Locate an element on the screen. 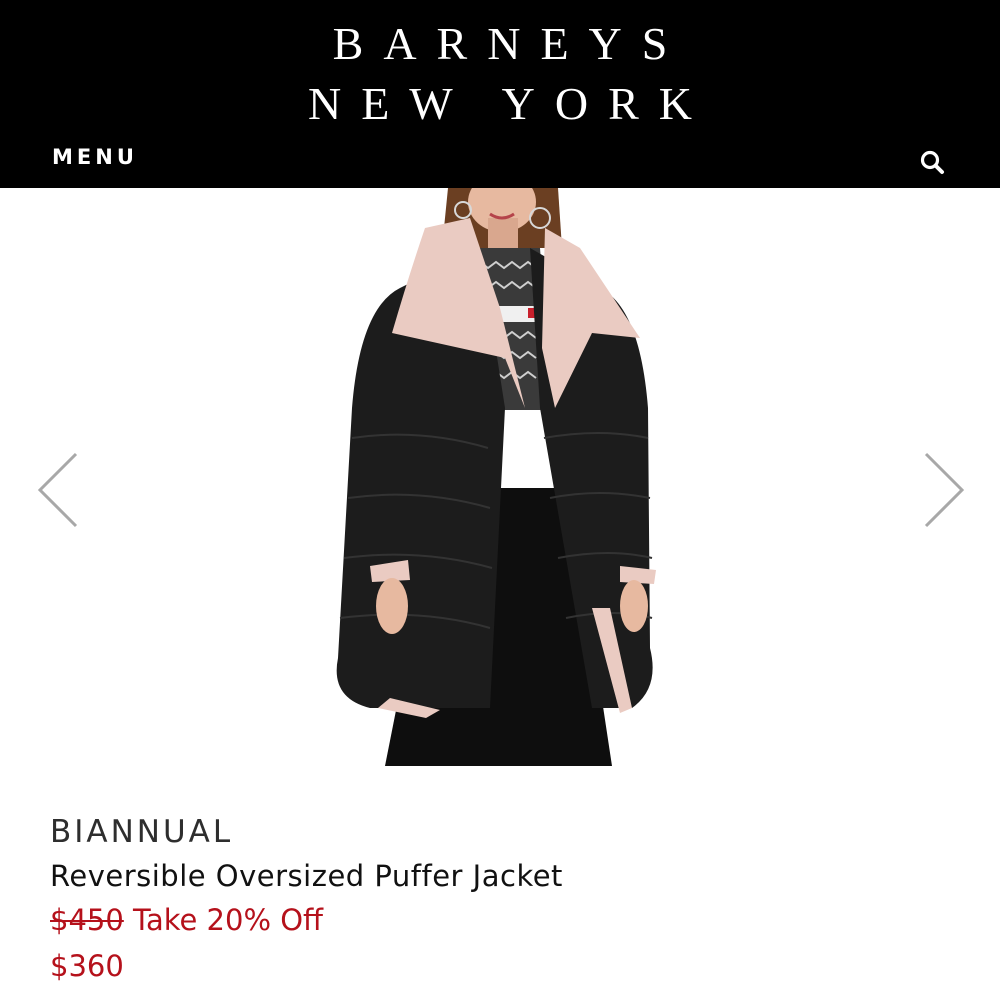 Image resolution: width=1000 pixels, height=1000 pixels. chevron-left-icon is located at coordinates (58, 492).